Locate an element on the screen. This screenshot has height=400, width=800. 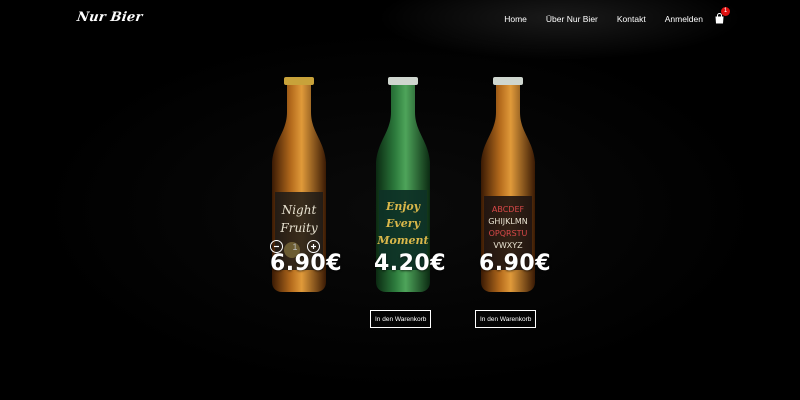
cart-count-badge: 1 is located at coordinates (725, 11).